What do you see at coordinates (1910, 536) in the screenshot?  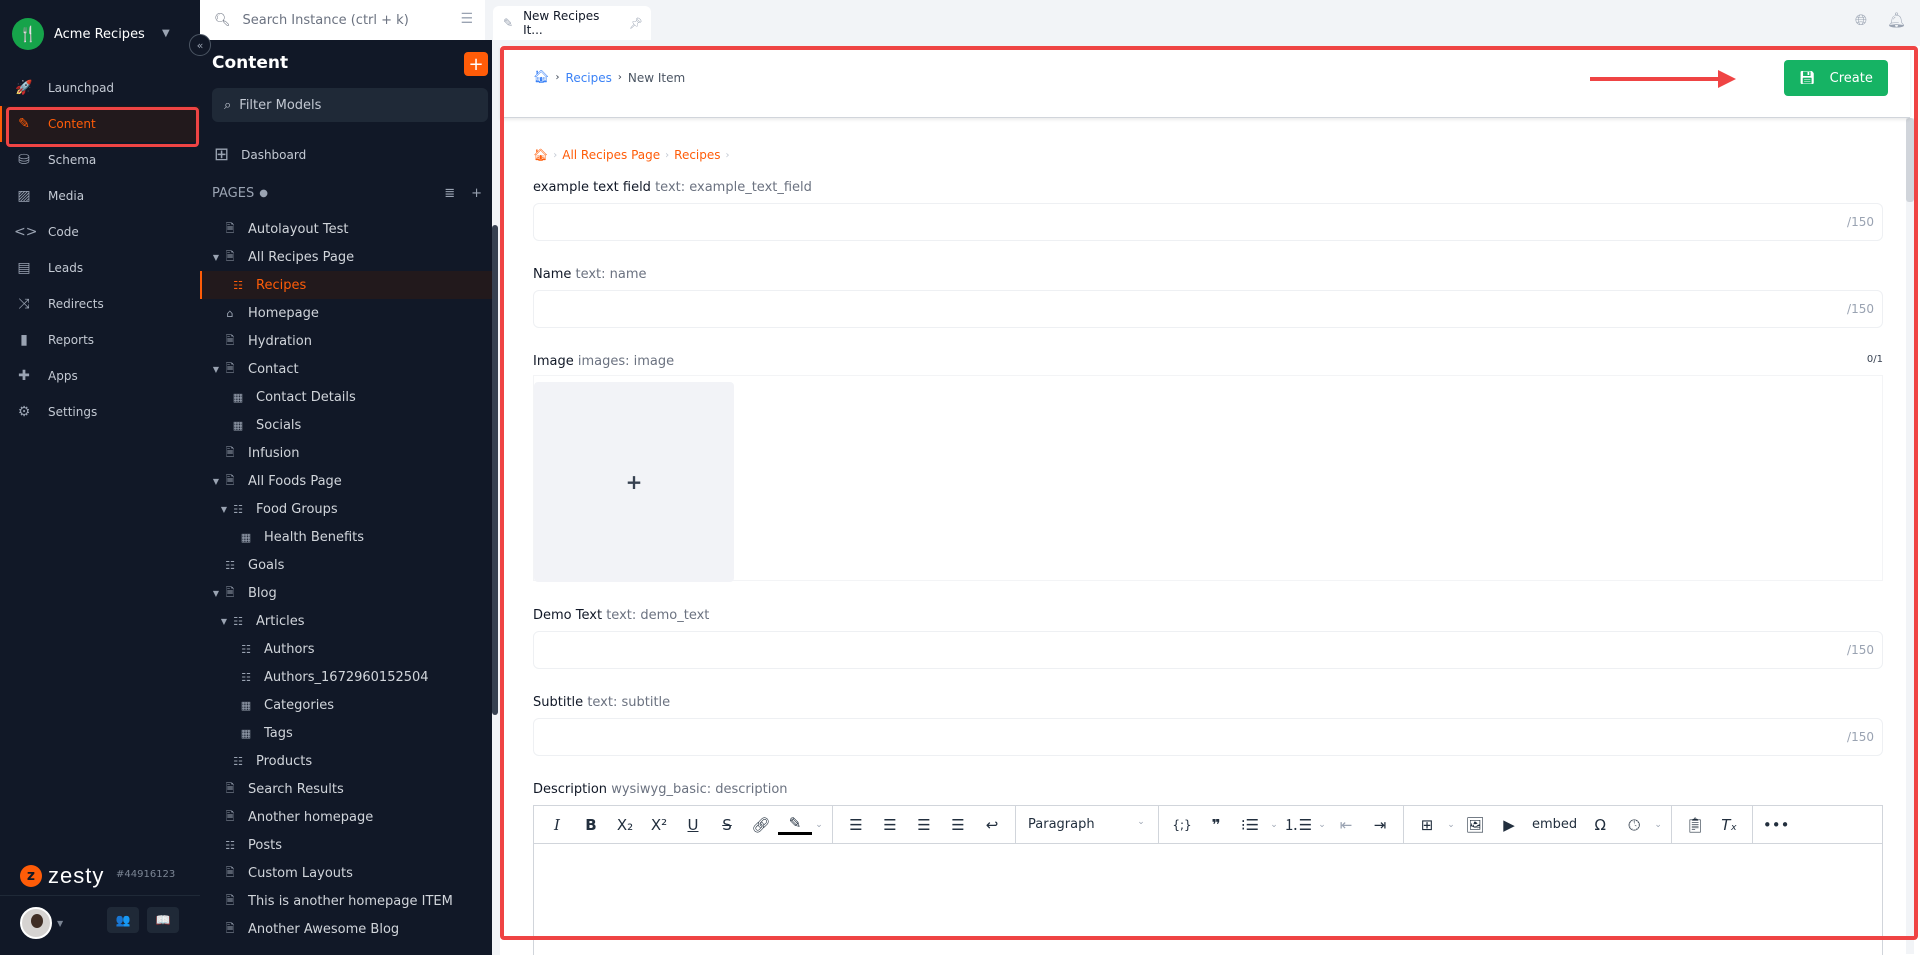 I see `main-scrollbar` at bounding box center [1910, 536].